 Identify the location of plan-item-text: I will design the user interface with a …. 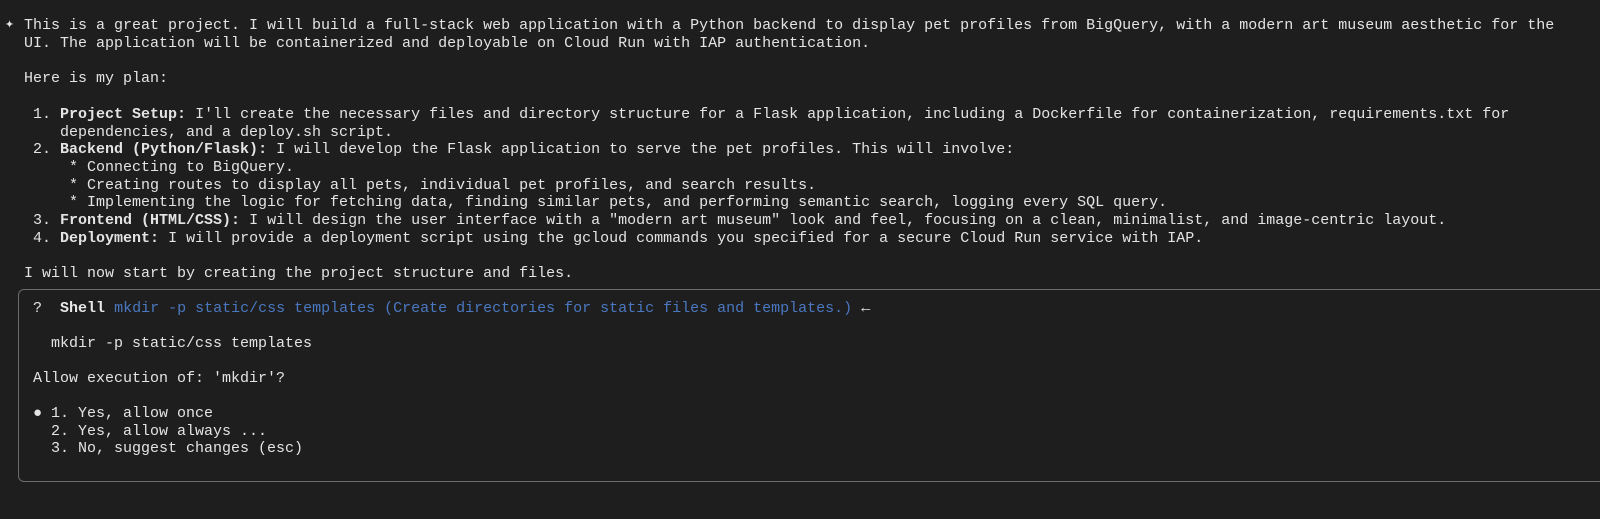
(843, 220).